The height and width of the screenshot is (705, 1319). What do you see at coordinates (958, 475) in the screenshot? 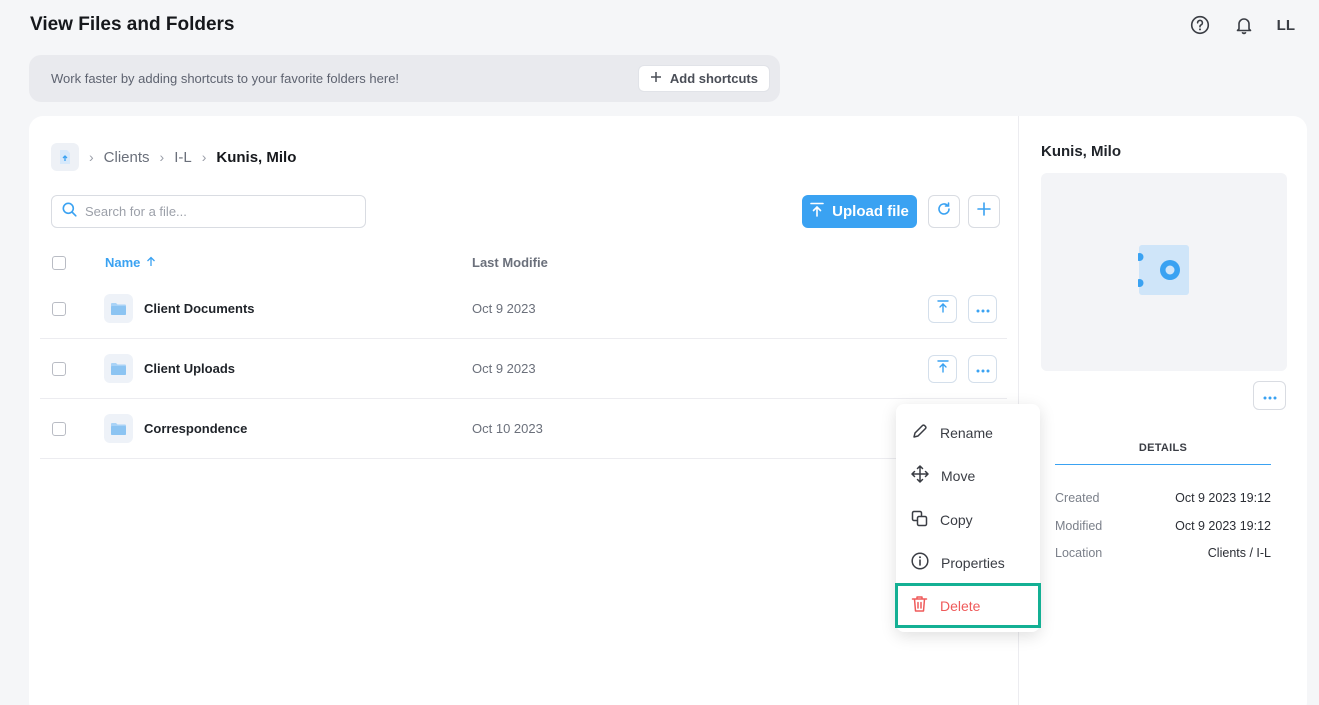
I see `menu-item-label: Move` at bounding box center [958, 475].